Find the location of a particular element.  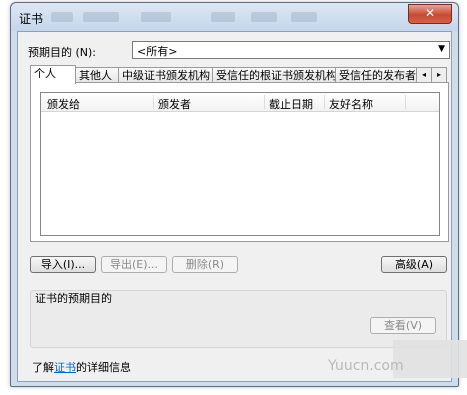

close-button: ✕ is located at coordinates (430, 14).